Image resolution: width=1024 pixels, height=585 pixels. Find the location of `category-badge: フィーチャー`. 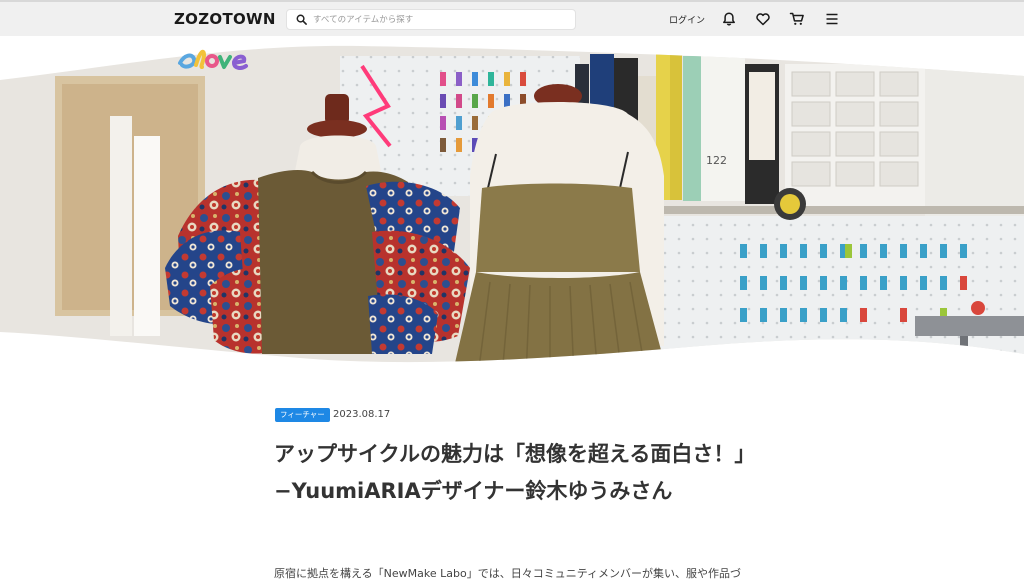

category-badge: フィーチャー is located at coordinates (302, 415).